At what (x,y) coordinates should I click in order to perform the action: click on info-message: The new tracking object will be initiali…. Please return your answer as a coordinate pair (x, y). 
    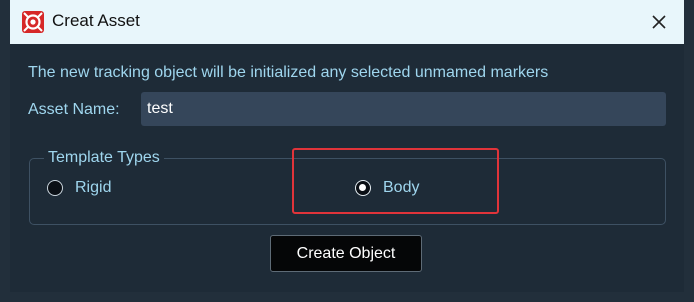
    Looking at the image, I should click on (288, 72).